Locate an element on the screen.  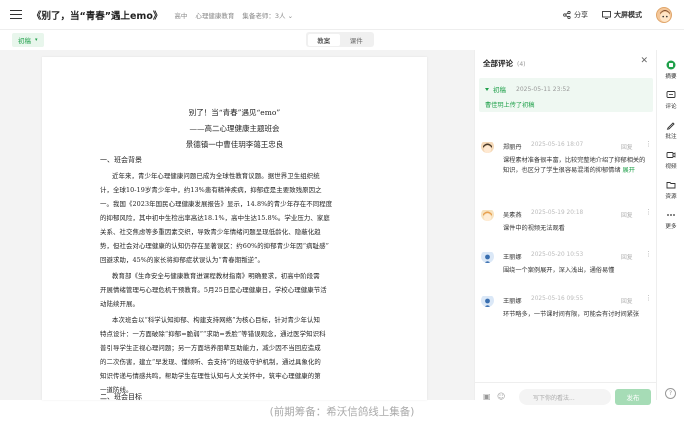
doc-line: 的二次伤害，建立“早发现、懂倾听、会支持”的班级守护机制，通过具象化的 is located at coordinates (210, 362).